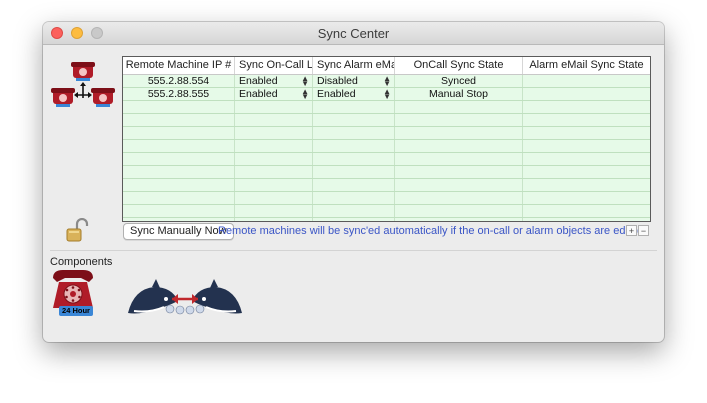 Image resolution: width=707 pixels, height=403 pixels. Describe the element at coordinates (179, 65) in the screenshot. I see `column-header-ip: Remote Machine IP #` at that location.